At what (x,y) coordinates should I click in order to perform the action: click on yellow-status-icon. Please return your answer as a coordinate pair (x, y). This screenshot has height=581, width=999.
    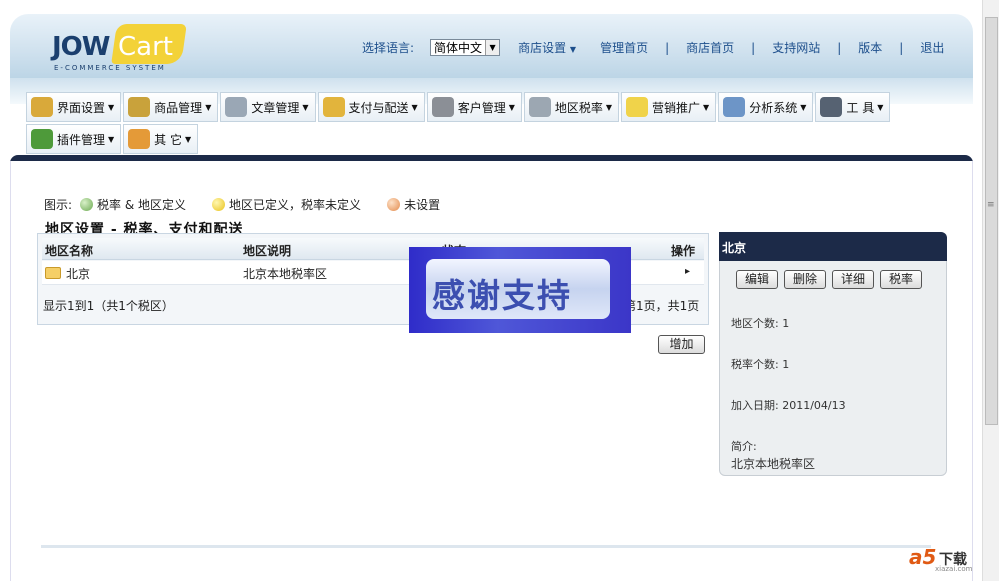
    Looking at the image, I should click on (219, 204).